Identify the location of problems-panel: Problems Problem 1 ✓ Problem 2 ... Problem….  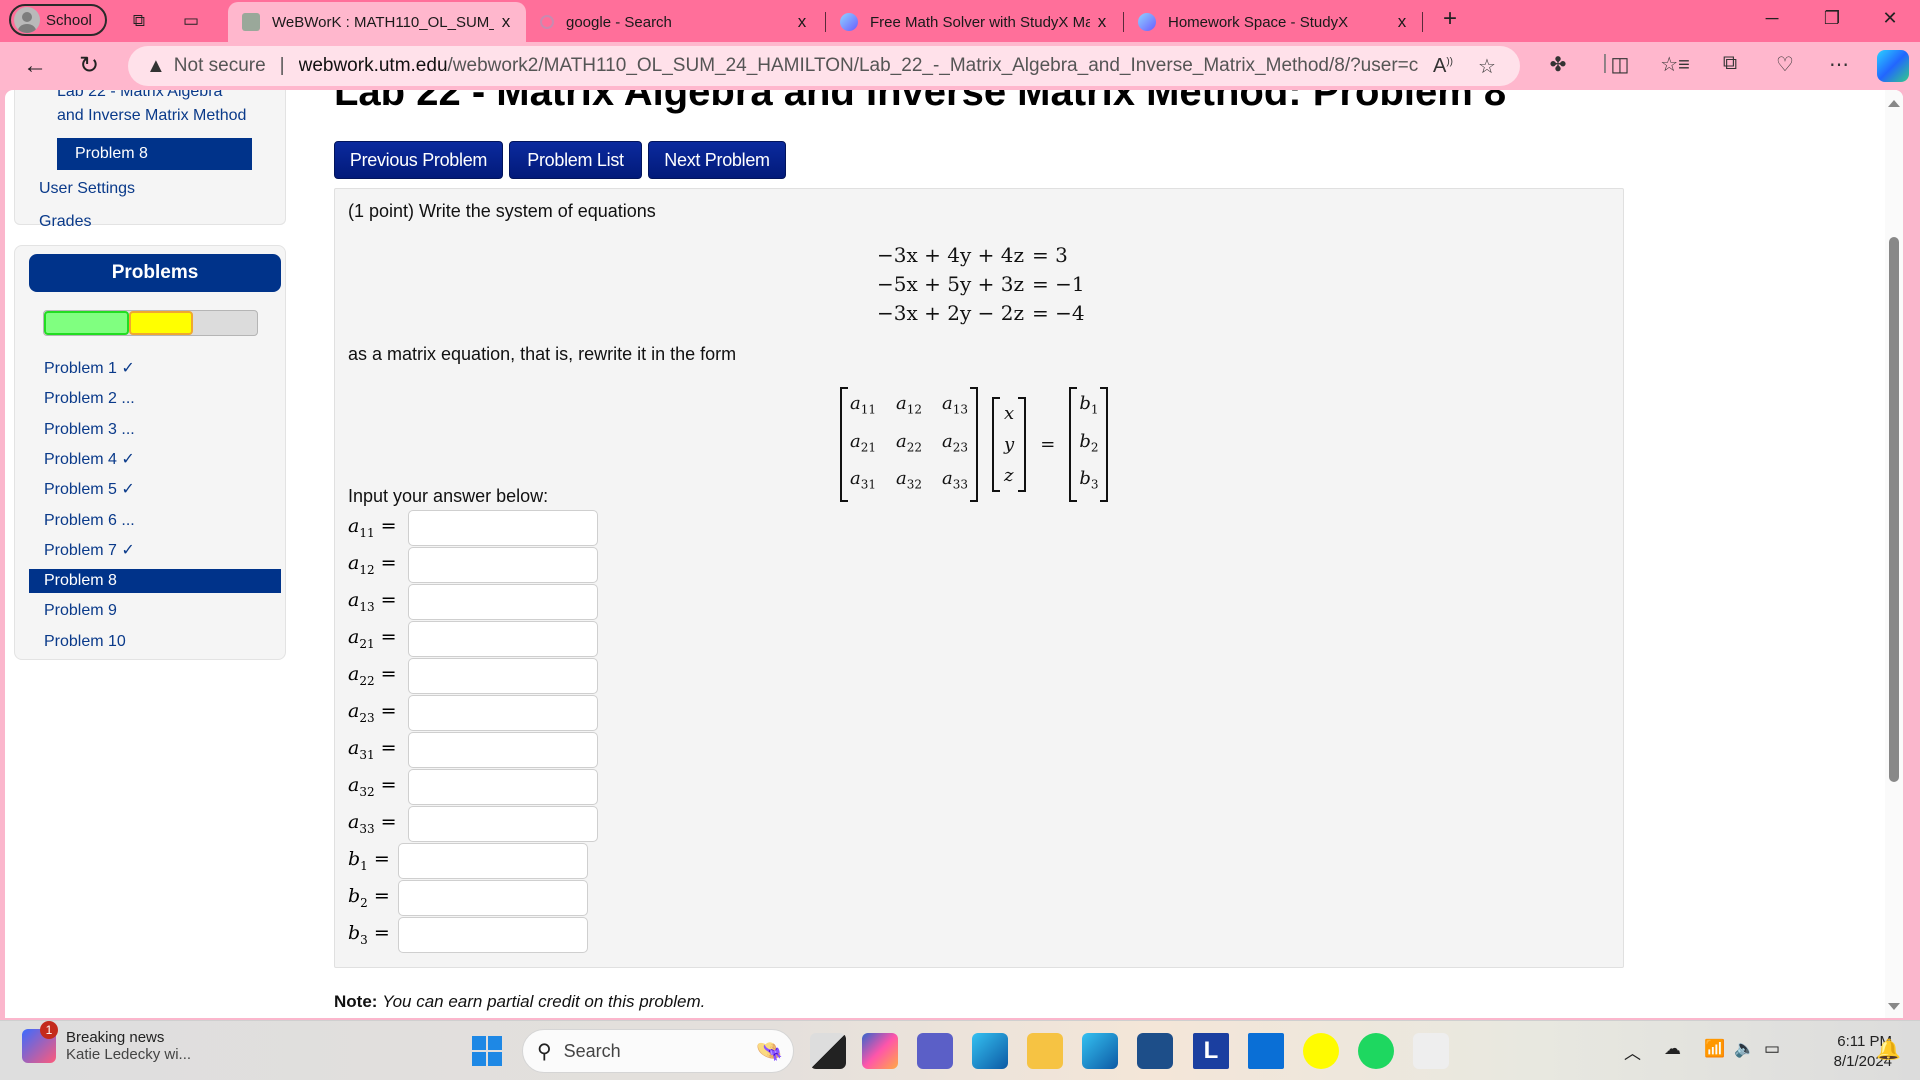
(150, 452).